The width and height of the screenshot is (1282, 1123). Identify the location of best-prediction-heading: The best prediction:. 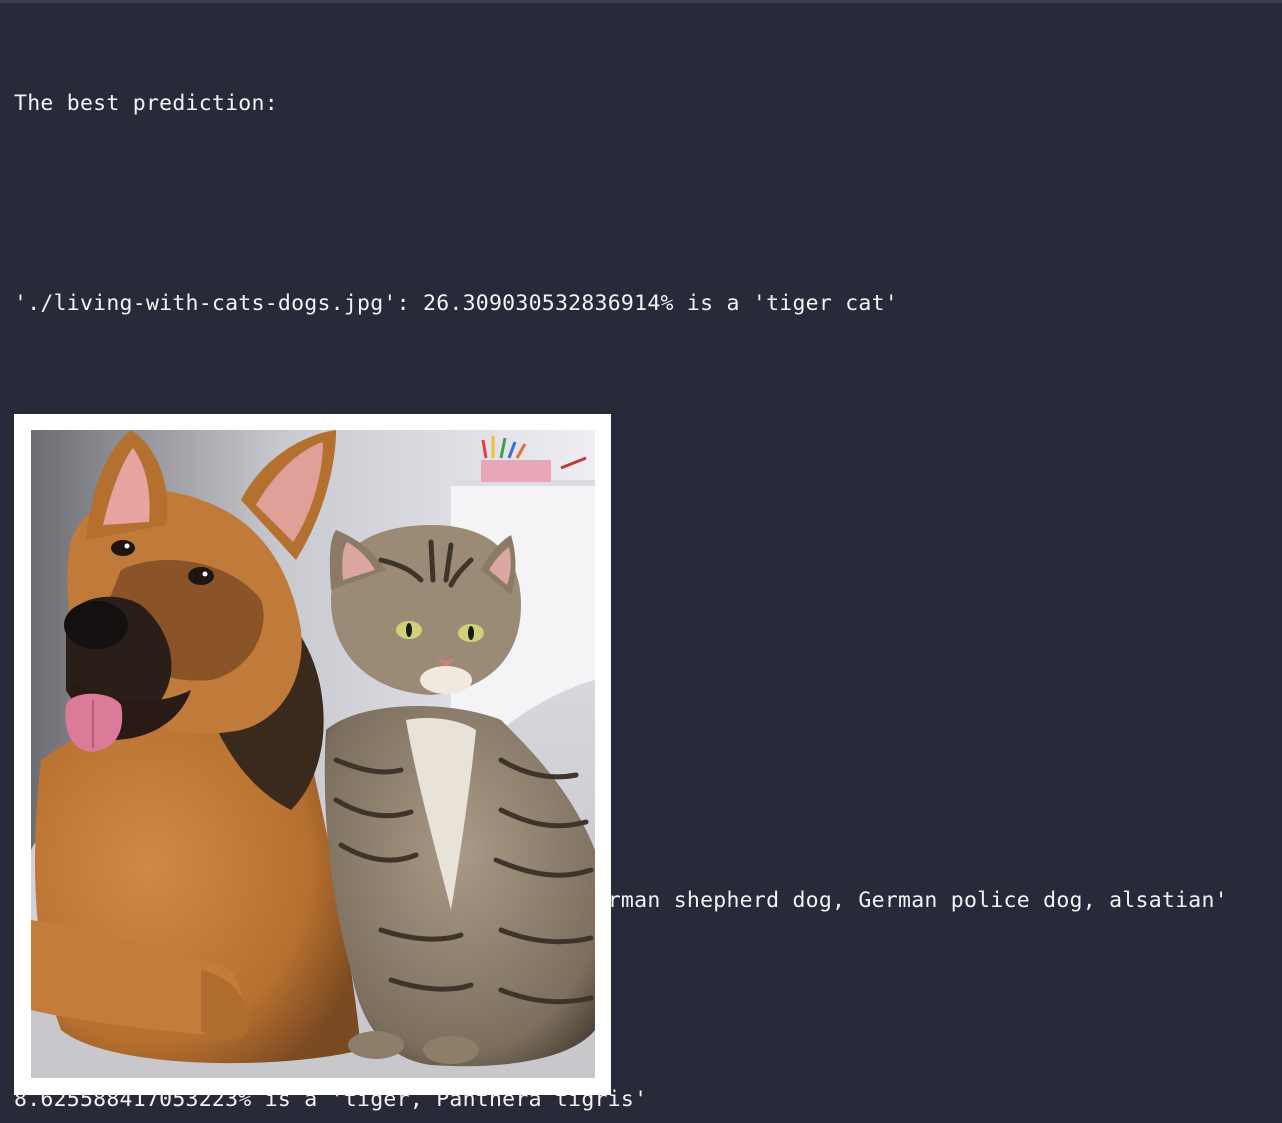
(146, 104).